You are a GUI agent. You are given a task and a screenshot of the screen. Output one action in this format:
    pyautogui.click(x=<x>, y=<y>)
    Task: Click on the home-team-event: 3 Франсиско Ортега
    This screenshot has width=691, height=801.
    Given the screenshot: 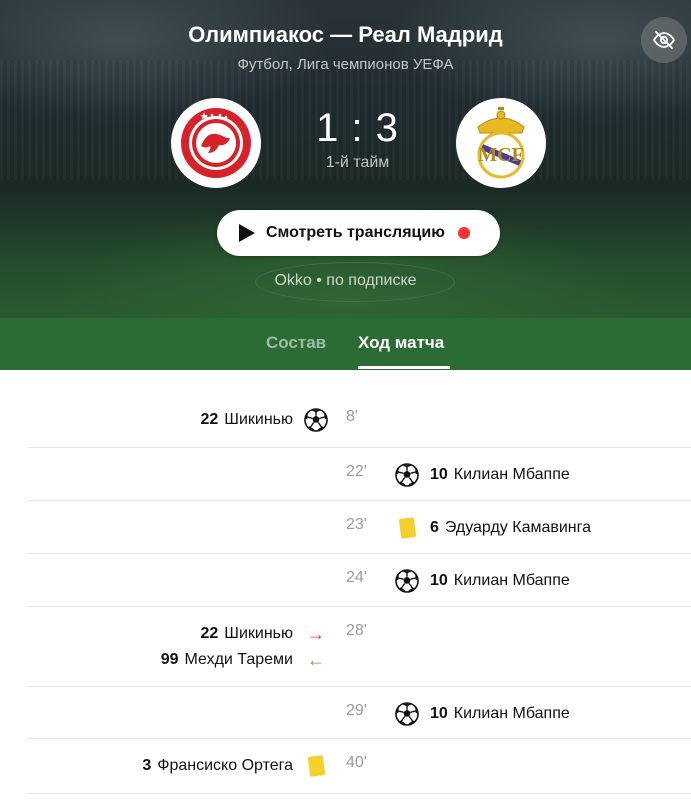 What is the action you would take?
    pyautogui.click(x=235, y=766)
    